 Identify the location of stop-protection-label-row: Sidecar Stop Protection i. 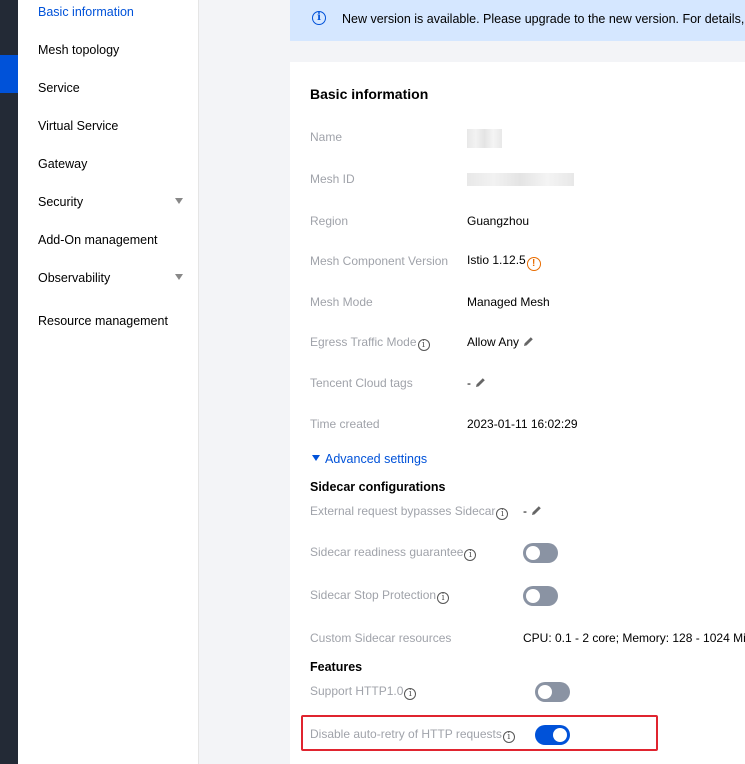
(380, 596).